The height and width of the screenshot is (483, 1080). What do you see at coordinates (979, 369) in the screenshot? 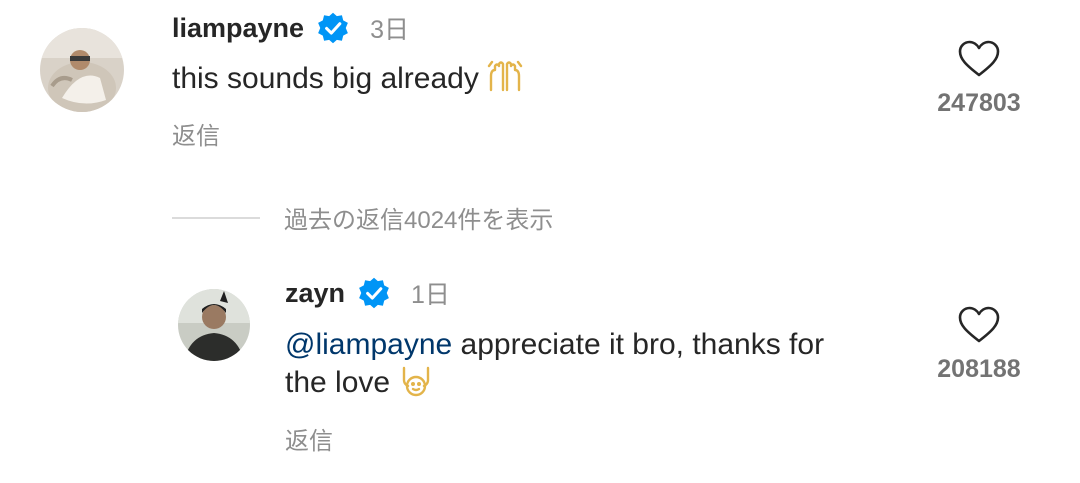
I see `like-count: 208188` at bounding box center [979, 369].